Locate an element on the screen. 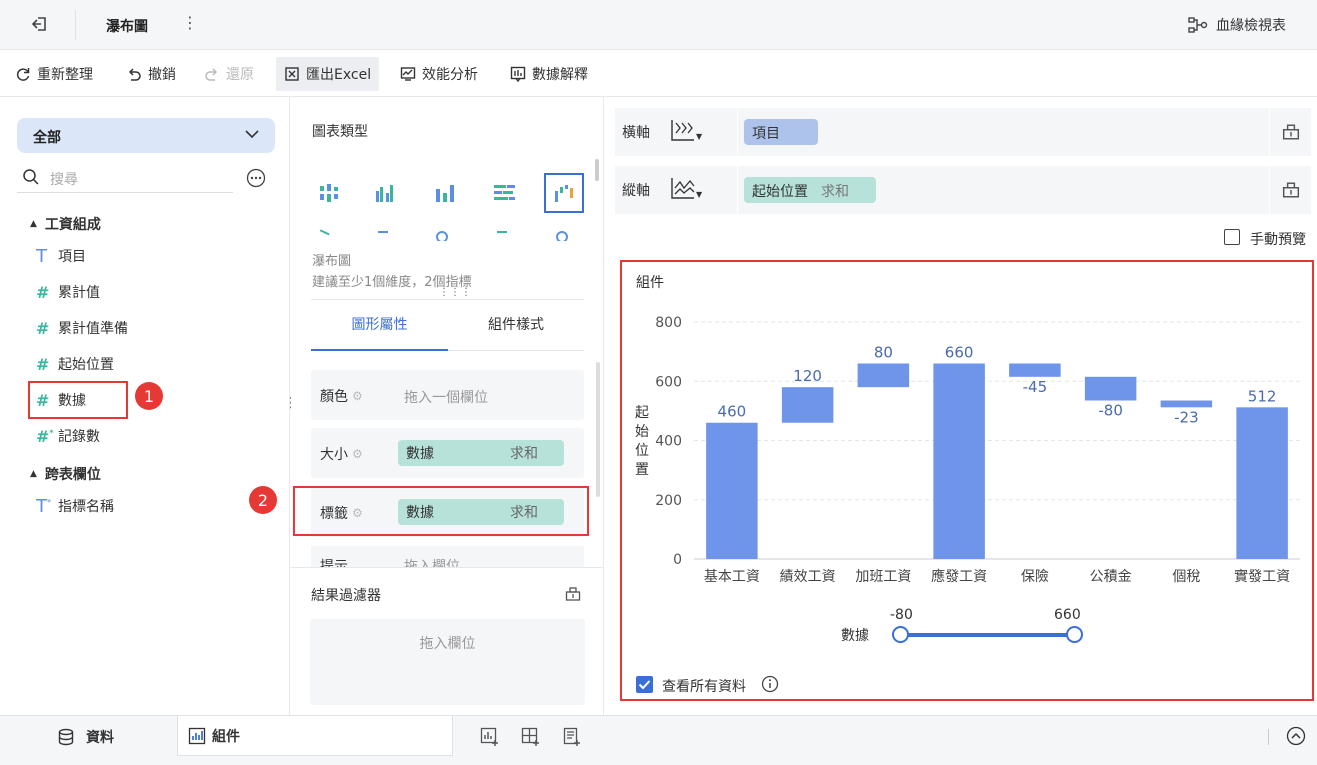 The height and width of the screenshot is (765, 1317). y-axis-title-char: 始 is located at coordinates (642, 432).